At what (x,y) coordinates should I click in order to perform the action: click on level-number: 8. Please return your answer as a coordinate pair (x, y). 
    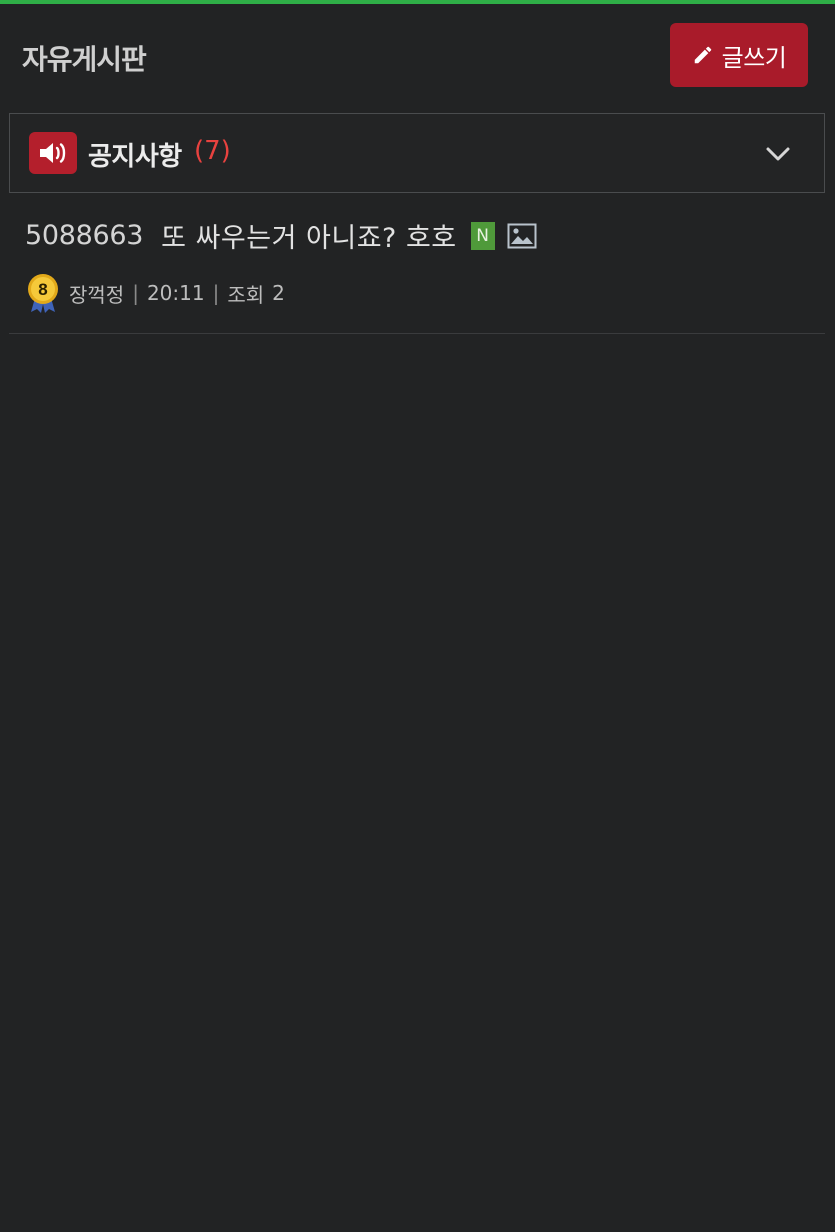
    Looking at the image, I should click on (42, 289).